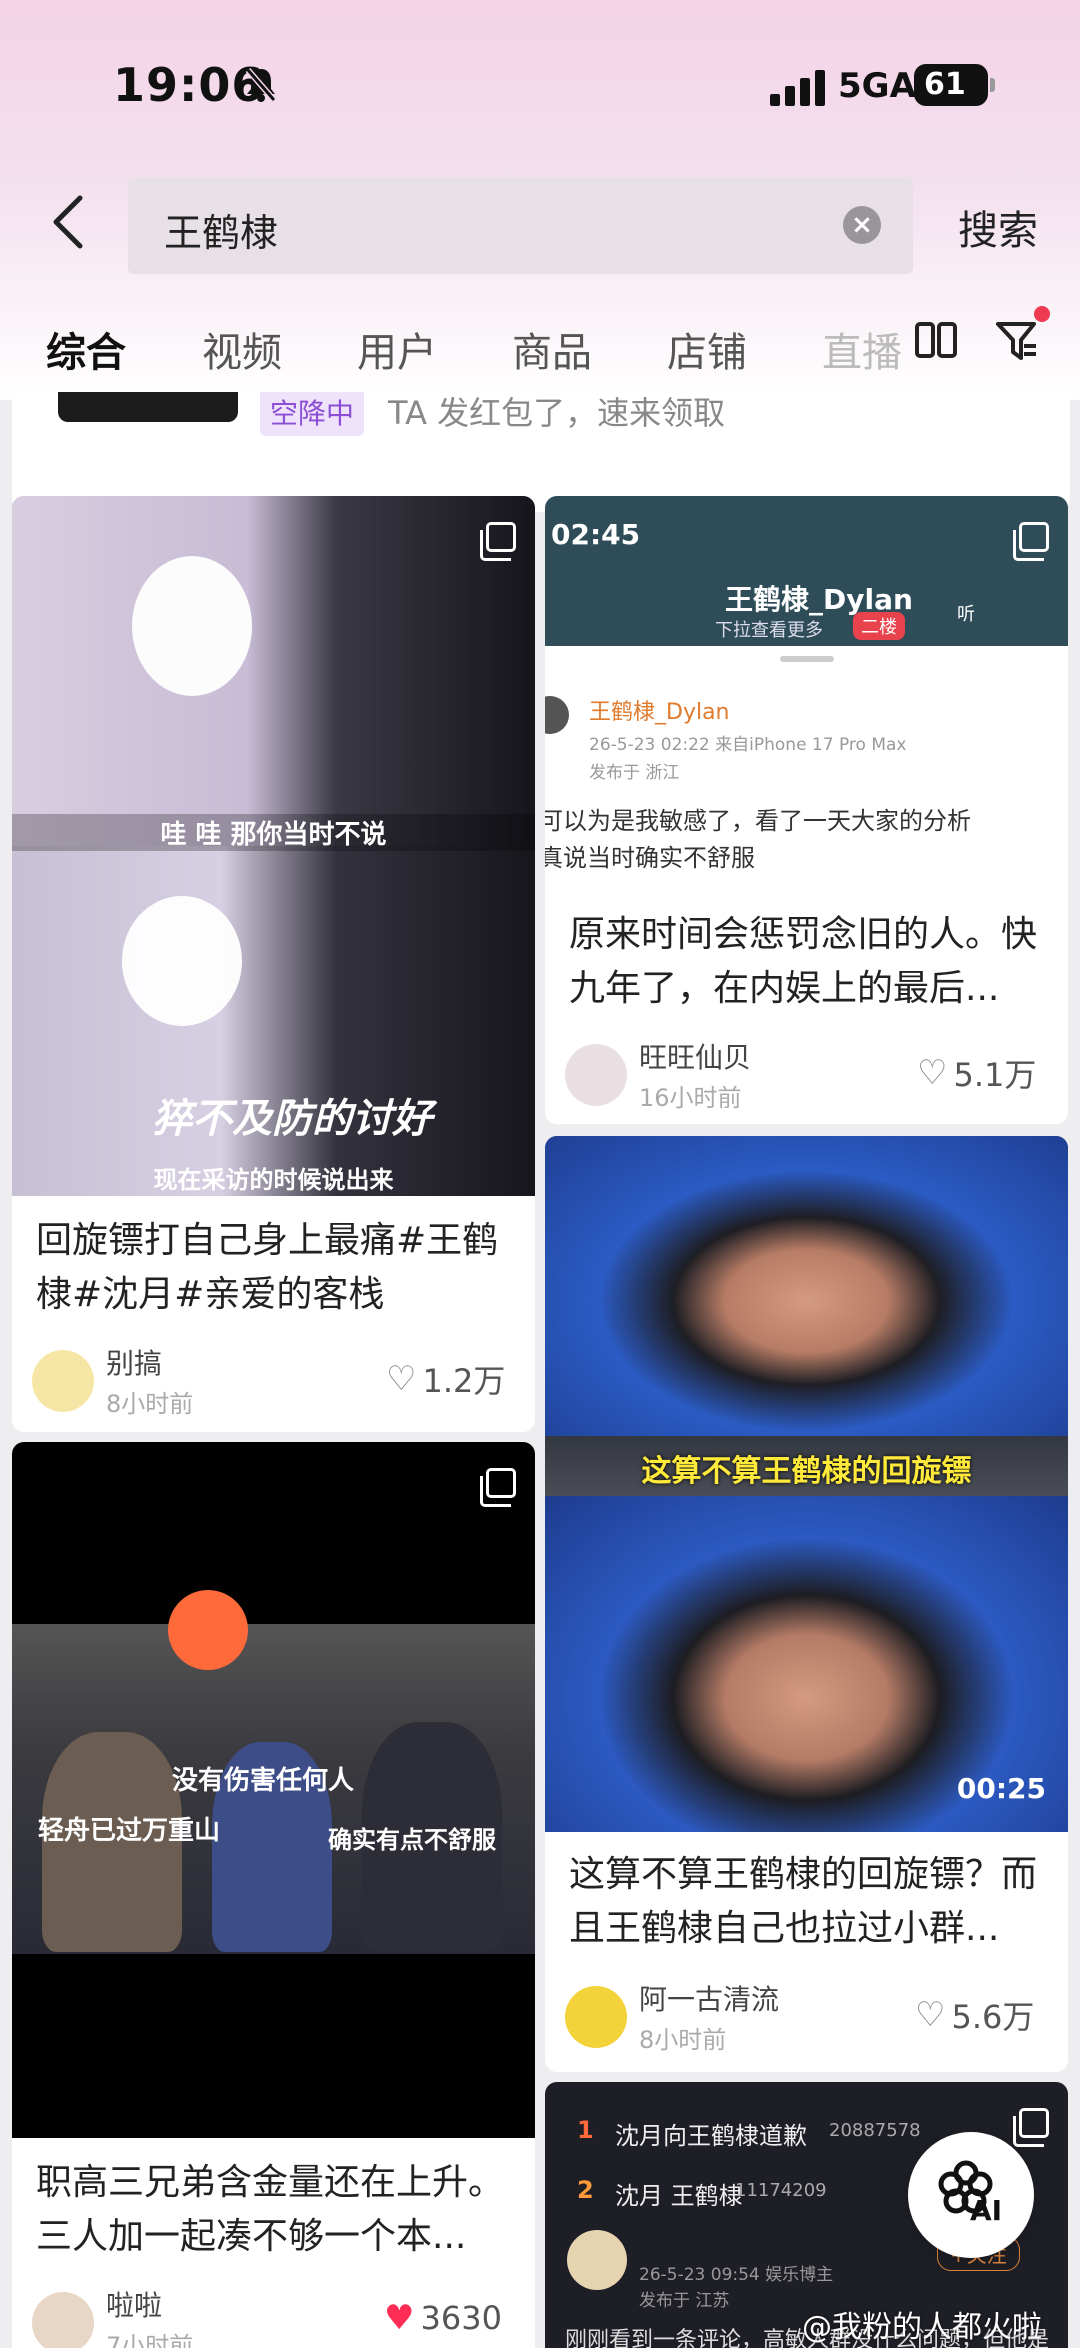 Image resolution: width=1080 pixels, height=2348 pixels. Describe the element at coordinates (397, 349) in the screenshot. I see `tab-users: 用户` at that location.